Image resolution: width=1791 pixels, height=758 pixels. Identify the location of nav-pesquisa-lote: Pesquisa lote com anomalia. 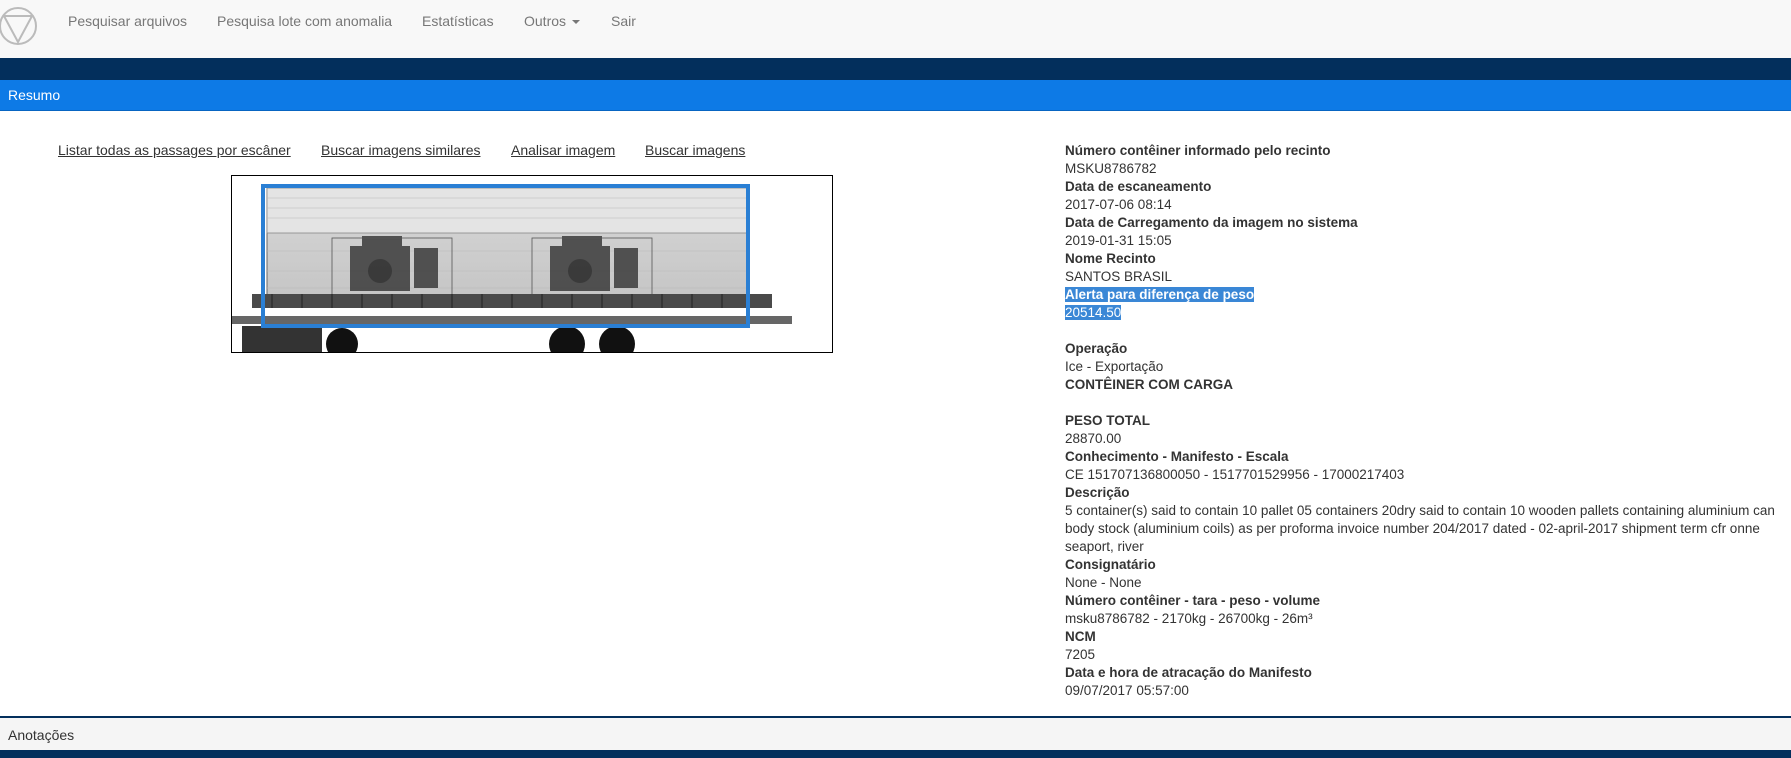
(304, 21).